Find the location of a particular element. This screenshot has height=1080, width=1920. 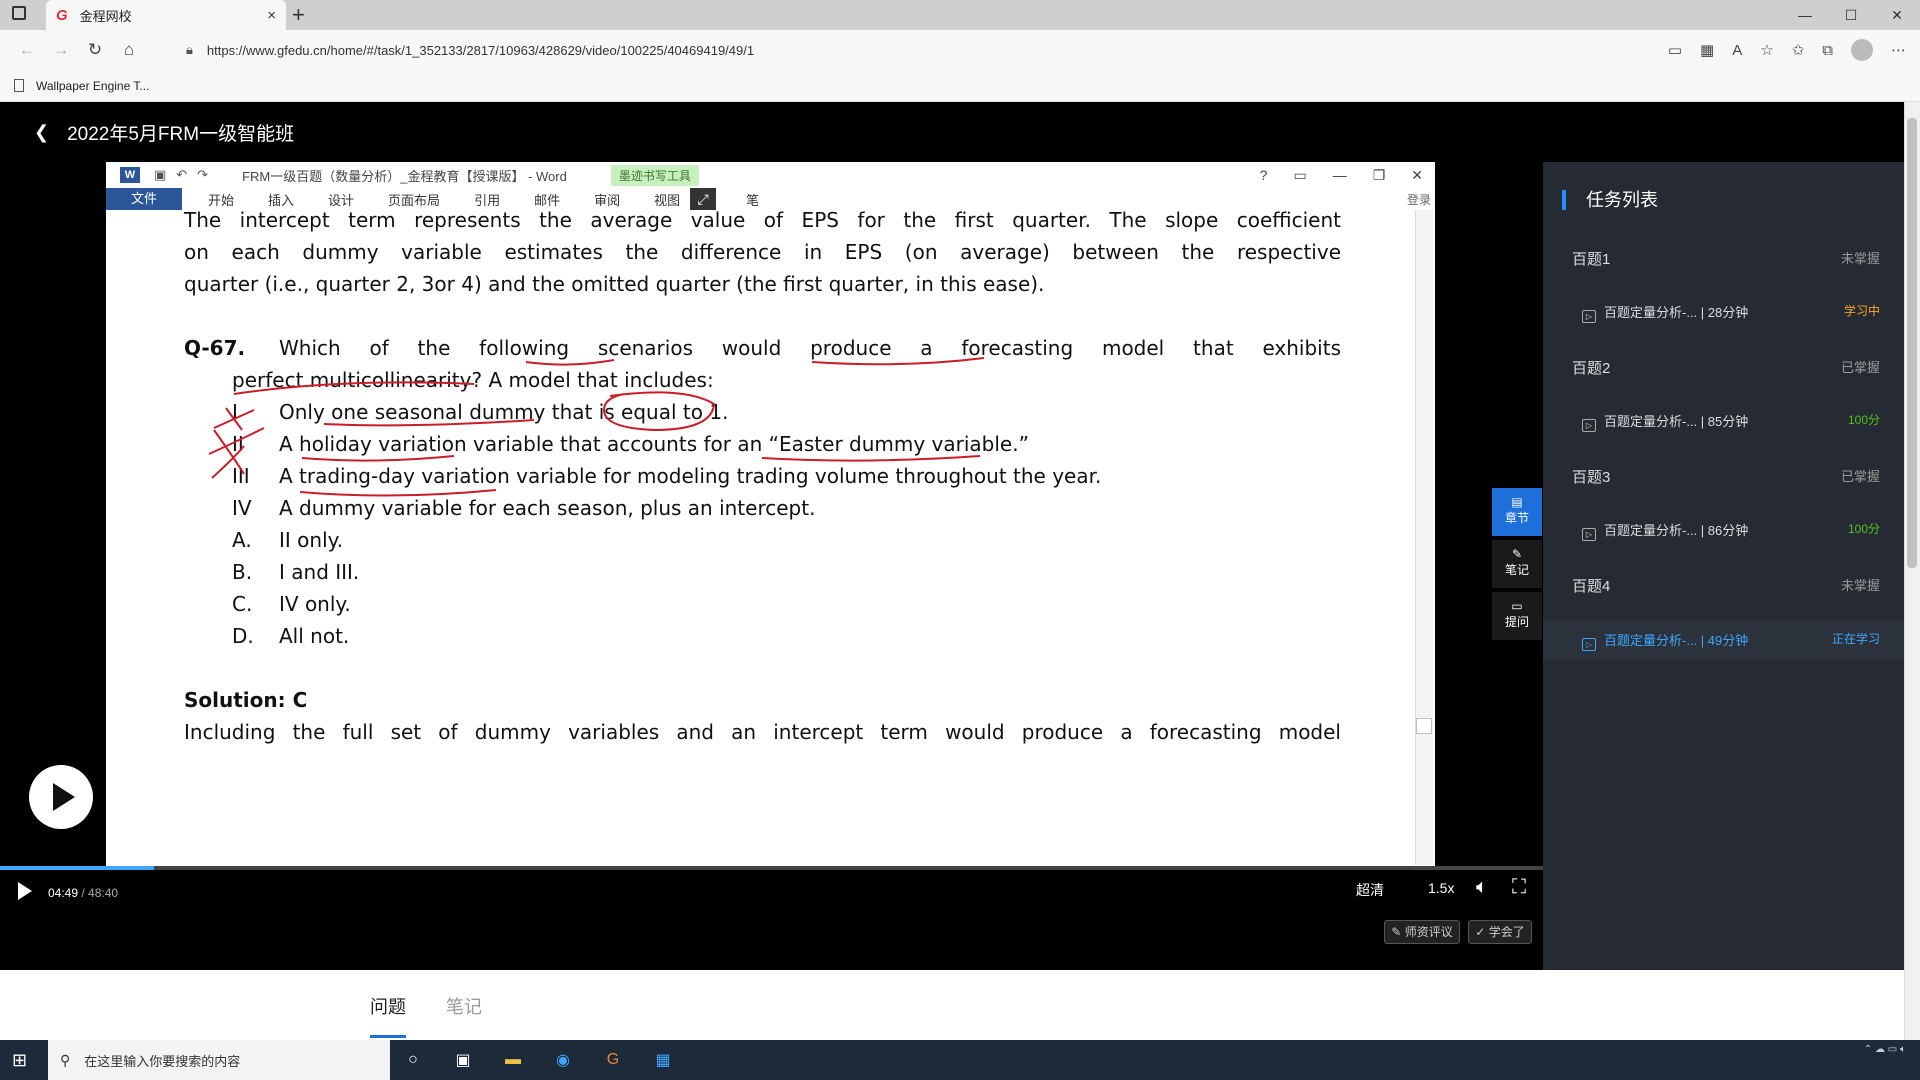

taskbar-search: ⚲ 在这里输入你要搜索的内容 is located at coordinates (219, 1060).